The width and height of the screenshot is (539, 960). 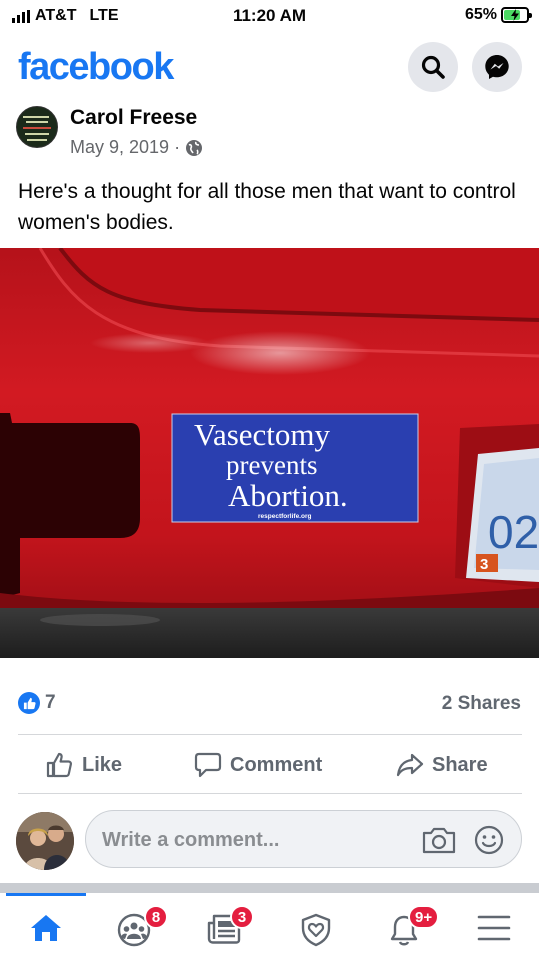 I want to click on menu-icon, so click(x=494, y=928).